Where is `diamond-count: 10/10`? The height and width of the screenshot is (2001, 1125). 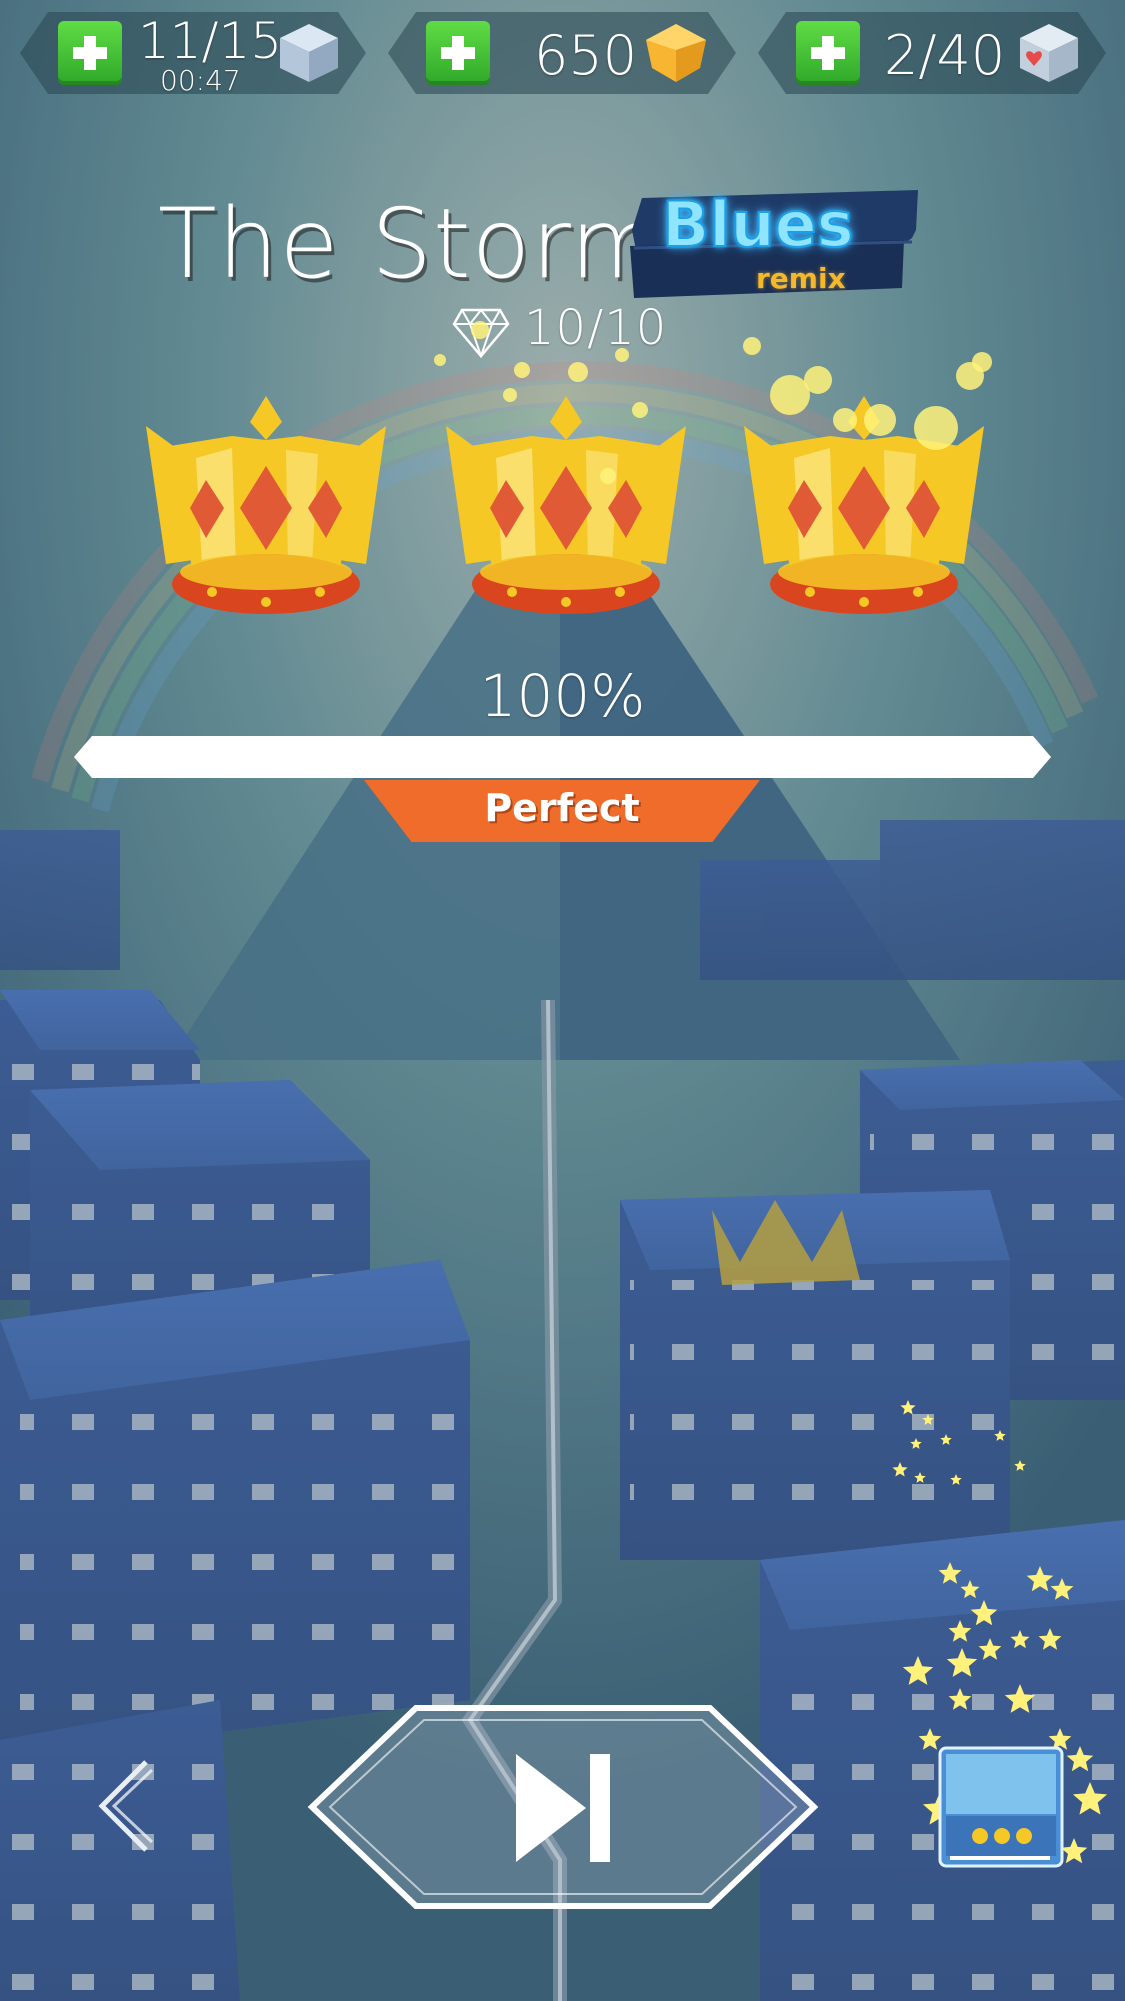 diamond-count: 10/10 is located at coordinates (596, 328).